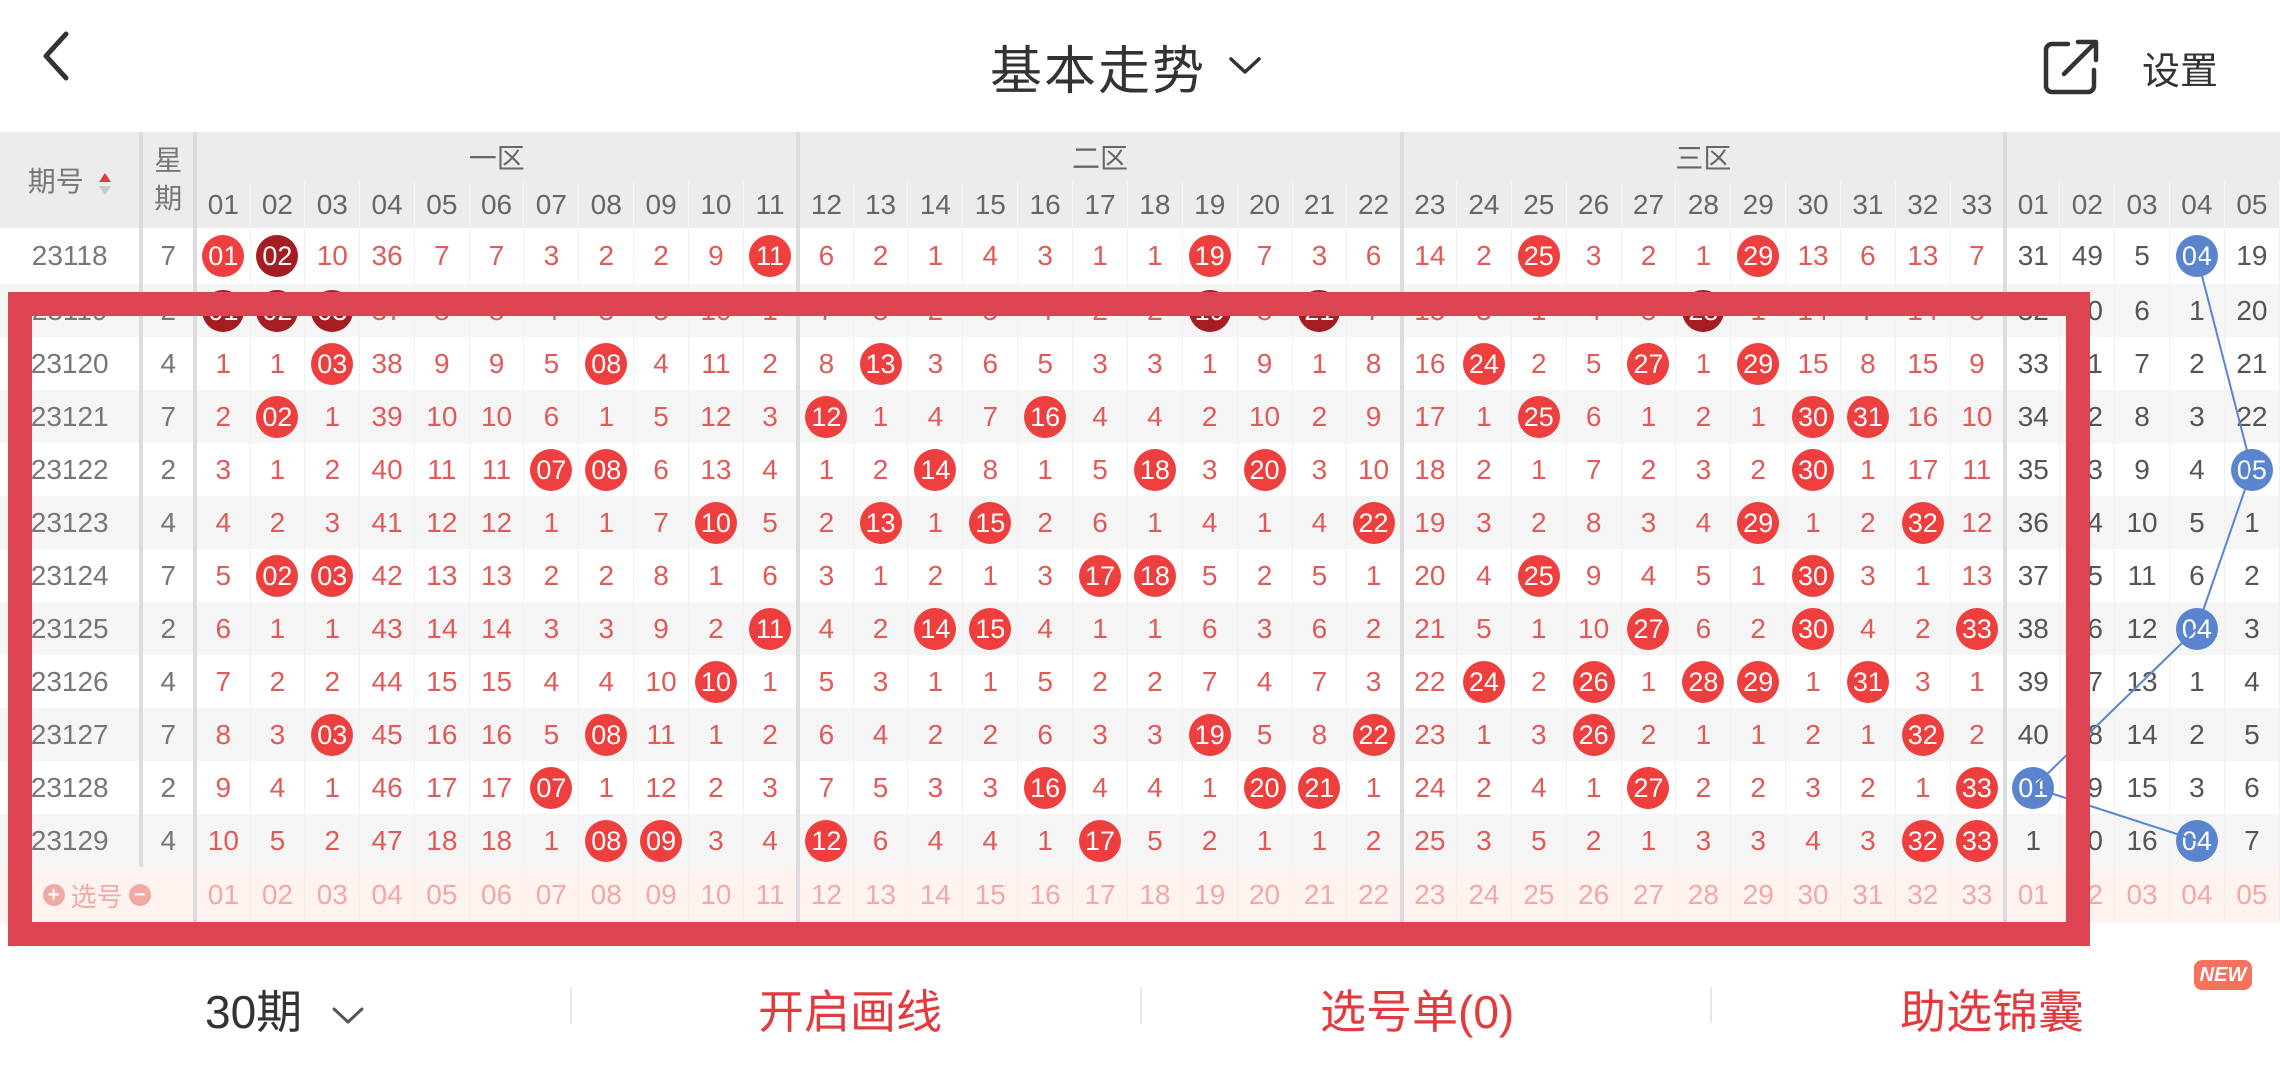 The width and height of the screenshot is (2280, 1080). Describe the element at coordinates (606, 895) in the screenshot. I see `pick-red-number: 08` at that location.